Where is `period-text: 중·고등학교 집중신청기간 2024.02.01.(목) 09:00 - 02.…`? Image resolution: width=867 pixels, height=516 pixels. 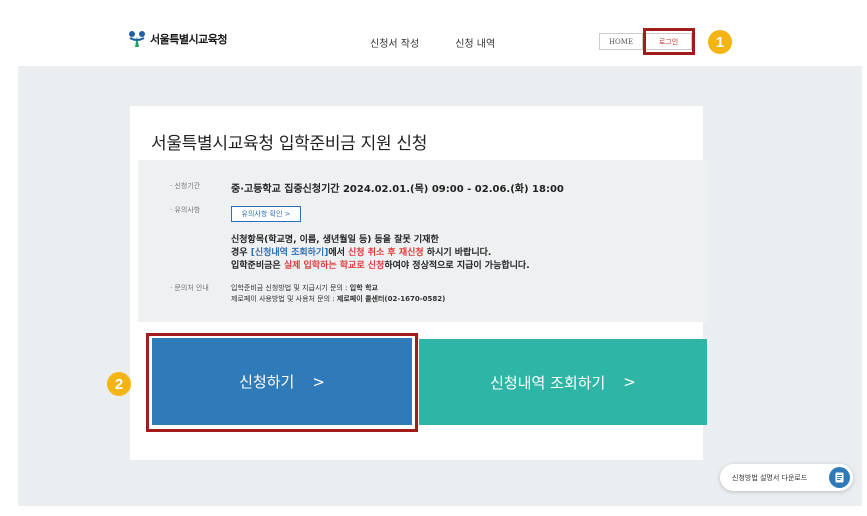
period-text: 중·고등학교 집중신청기간 2024.02.01.(목) 09:00 - 02.… is located at coordinates (397, 189).